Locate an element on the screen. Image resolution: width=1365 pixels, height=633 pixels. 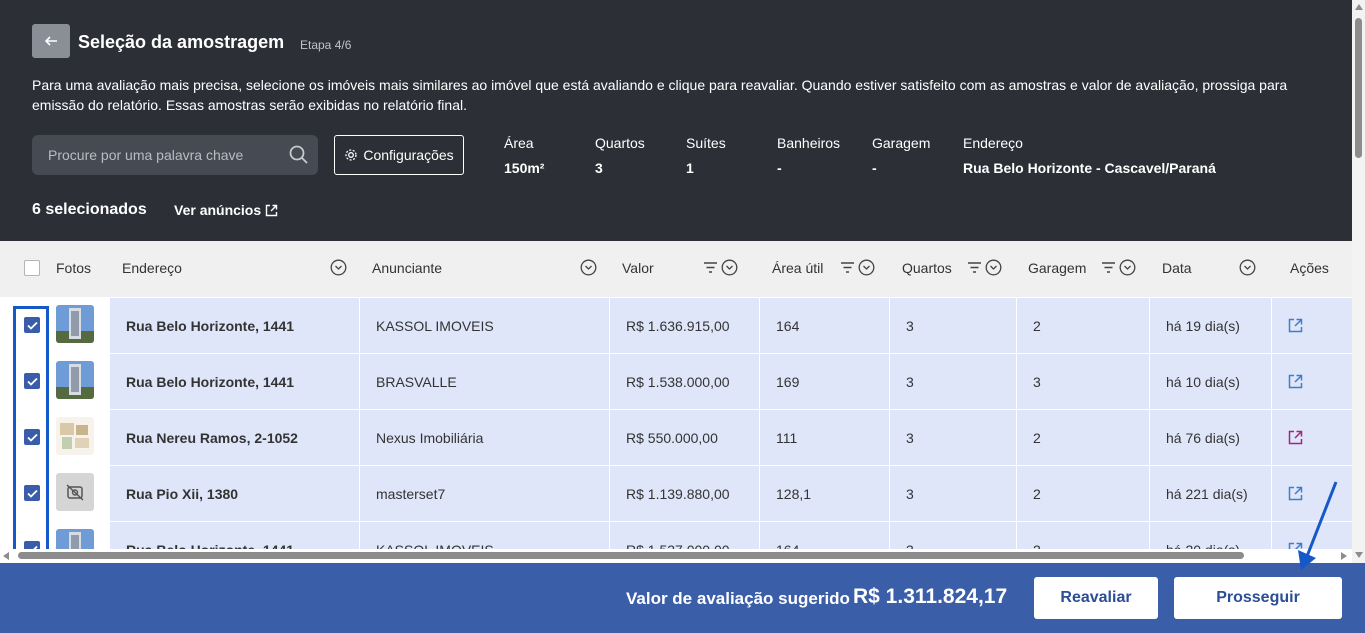
horizontal-scrollbar is located at coordinates (676, 556).